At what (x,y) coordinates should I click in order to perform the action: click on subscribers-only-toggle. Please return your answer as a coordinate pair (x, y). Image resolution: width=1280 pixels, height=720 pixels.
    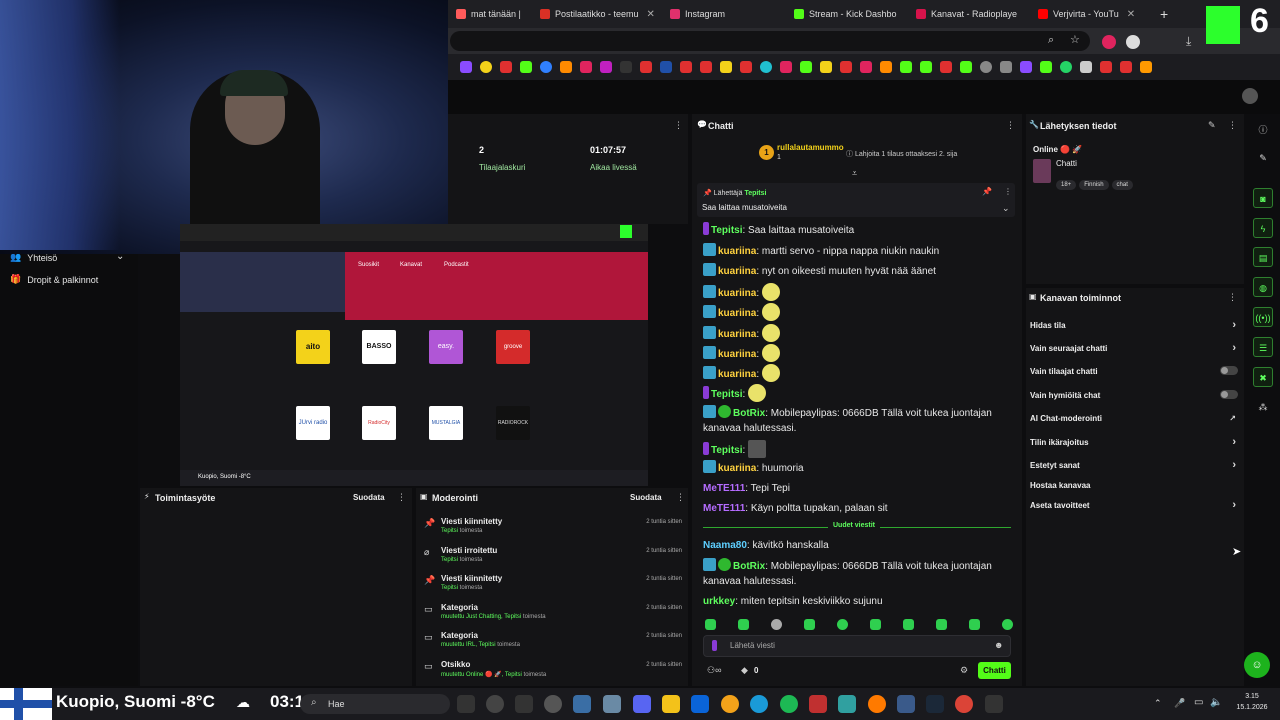
    Looking at the image, I should click on (1229, 370).